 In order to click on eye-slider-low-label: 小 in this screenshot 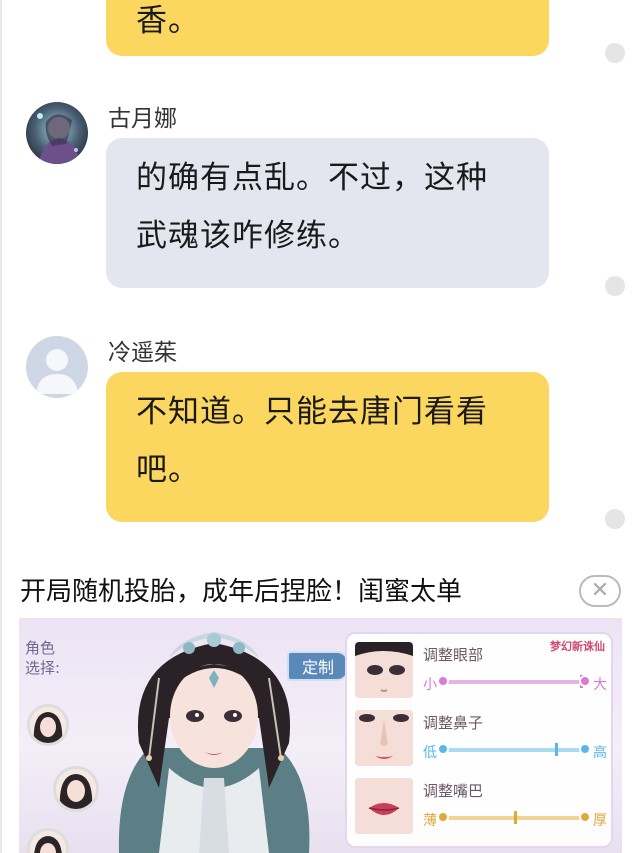, I will do `click(430, 685)`.